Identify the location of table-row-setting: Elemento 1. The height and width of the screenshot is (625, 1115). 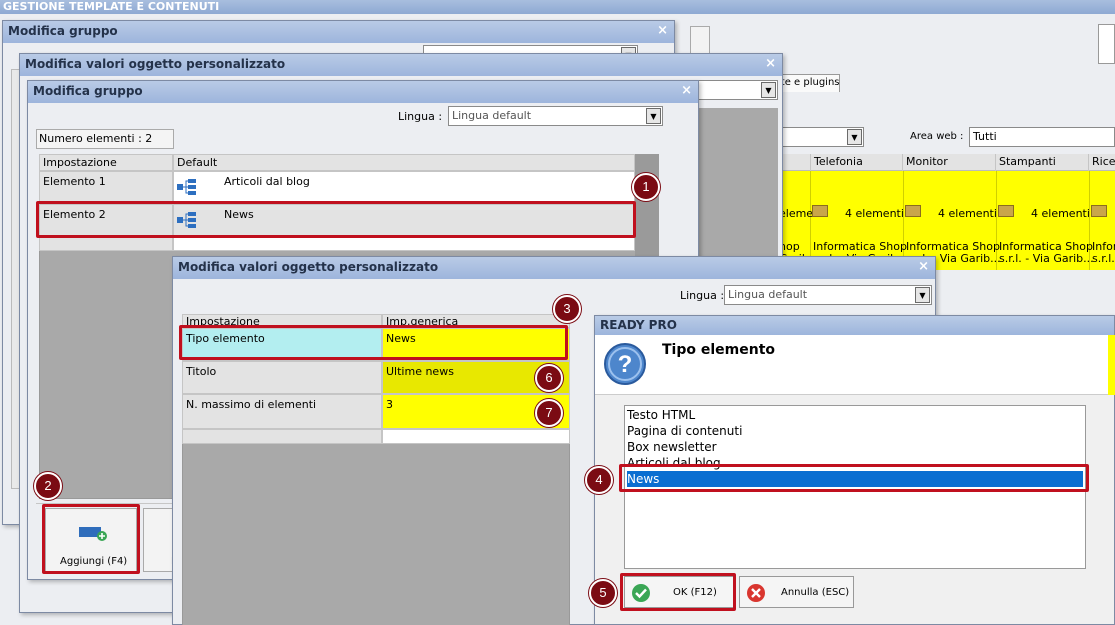
(106, 187).